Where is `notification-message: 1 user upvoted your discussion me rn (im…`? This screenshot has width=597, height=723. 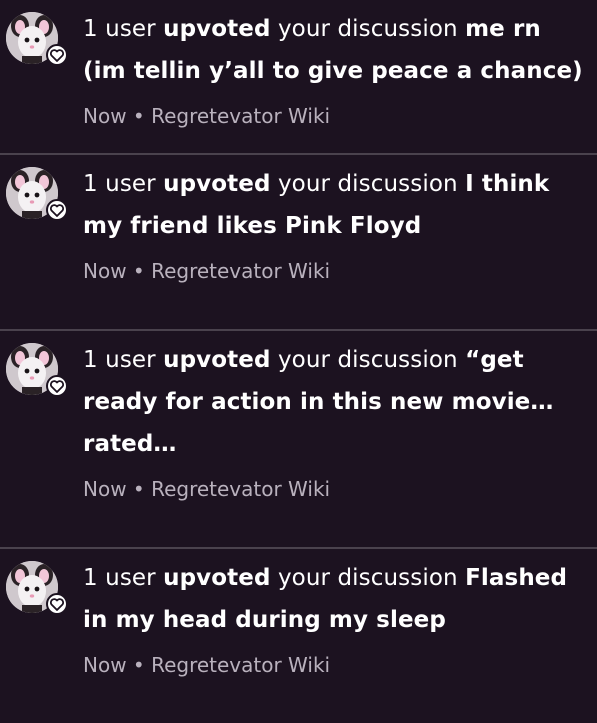 notification-message: 1 user upvoted your discussion me rn (im… is located at coordinates (333, 50).